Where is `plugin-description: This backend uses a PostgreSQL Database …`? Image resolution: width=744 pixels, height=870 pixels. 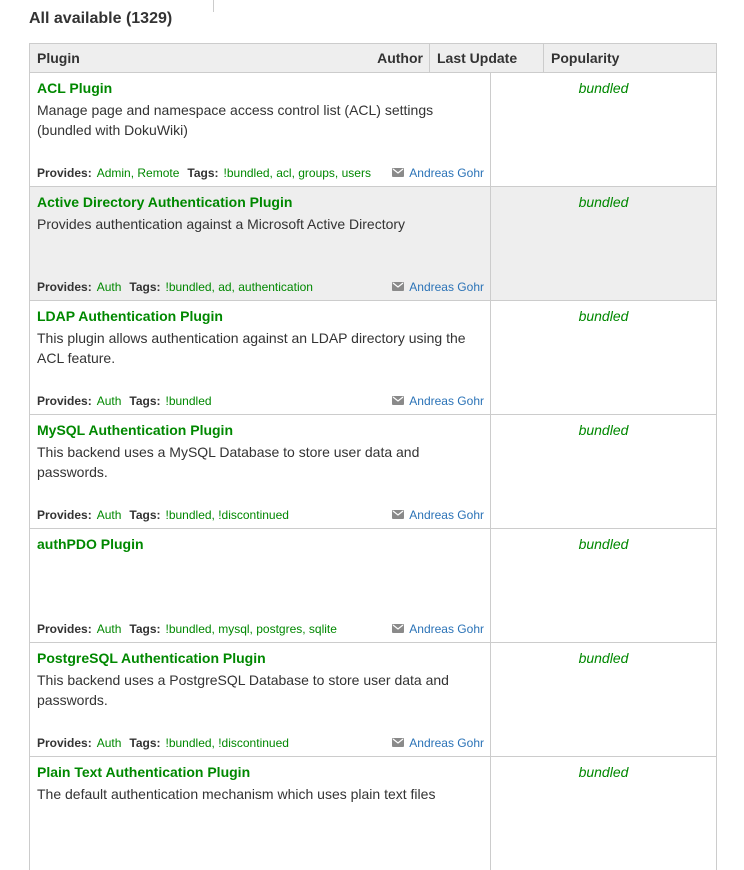
plugin-description: This backend uses a PostgreSQL Database … is located at coordinates (243, 690).